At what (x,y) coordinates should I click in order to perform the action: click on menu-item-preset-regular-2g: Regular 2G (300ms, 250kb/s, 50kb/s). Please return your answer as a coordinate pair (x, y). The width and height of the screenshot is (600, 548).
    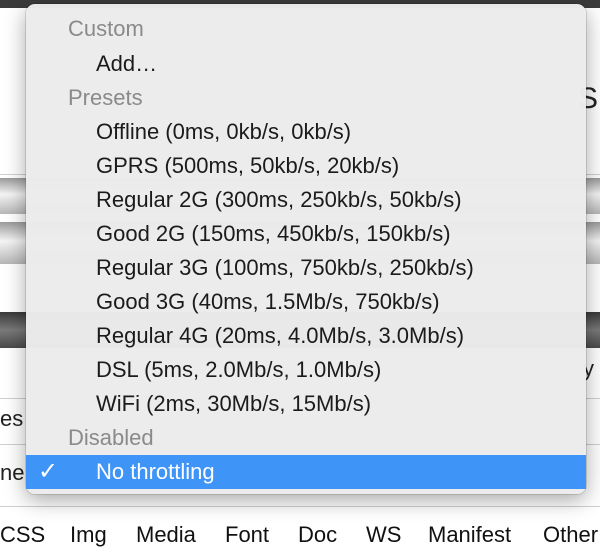
    Looking at the image, I should click on (306, 200).